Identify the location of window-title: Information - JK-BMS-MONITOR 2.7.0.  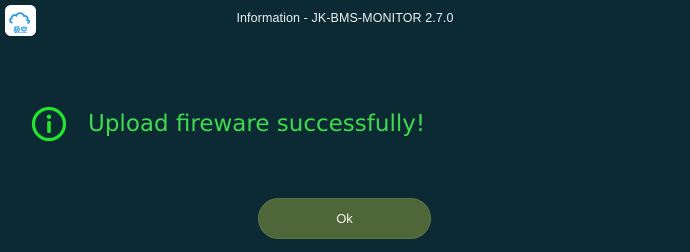
(345, 18).